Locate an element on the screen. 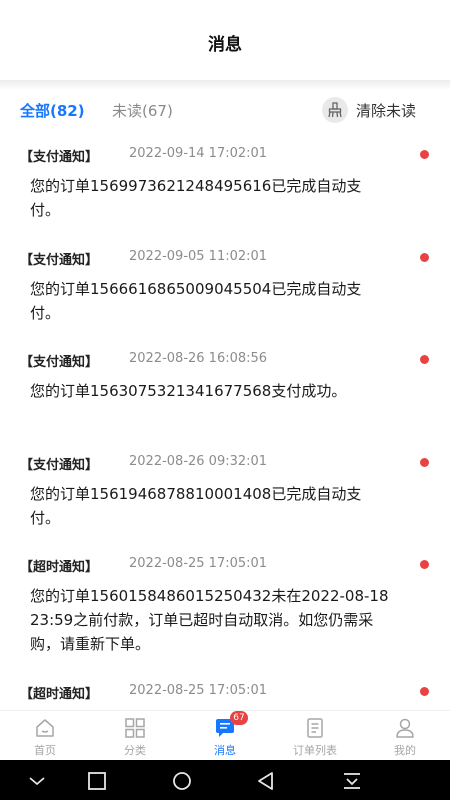 Image resolution: width=450 pixels, height=800 pixels. tab-orders: 订单列表 is located at coordinates (315, 736).